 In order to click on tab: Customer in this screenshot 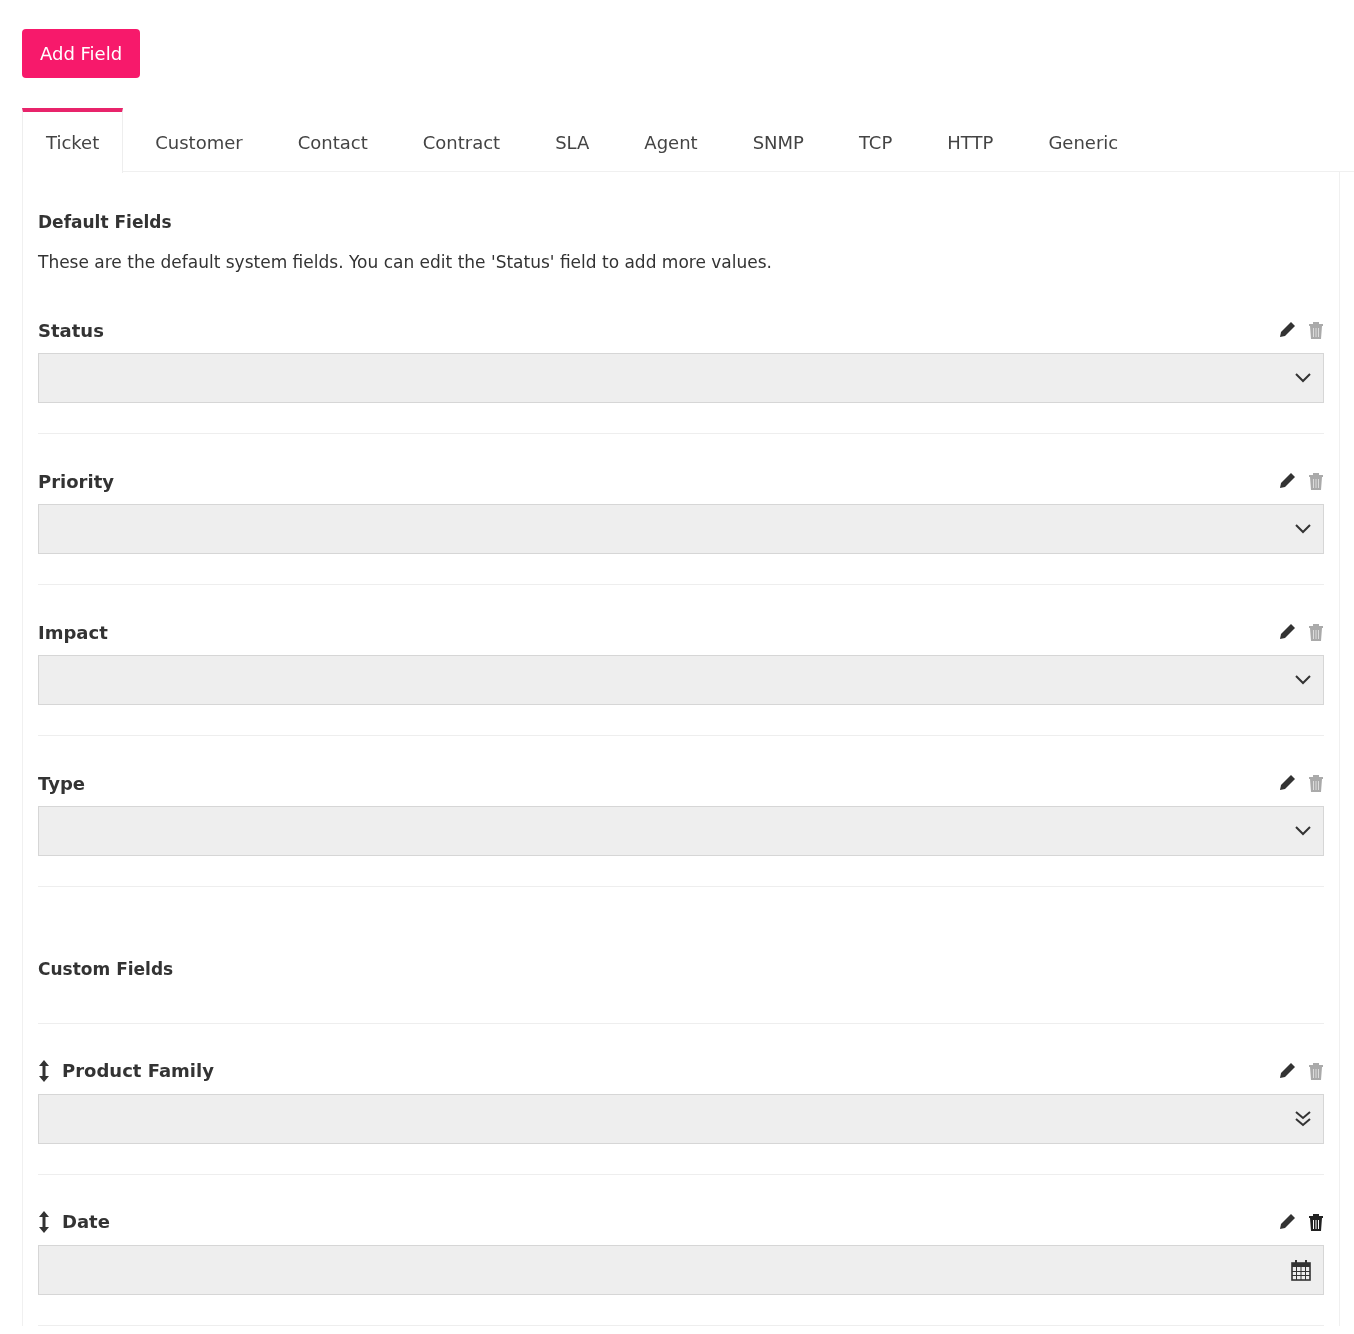, I will do `click(199, 140)`.